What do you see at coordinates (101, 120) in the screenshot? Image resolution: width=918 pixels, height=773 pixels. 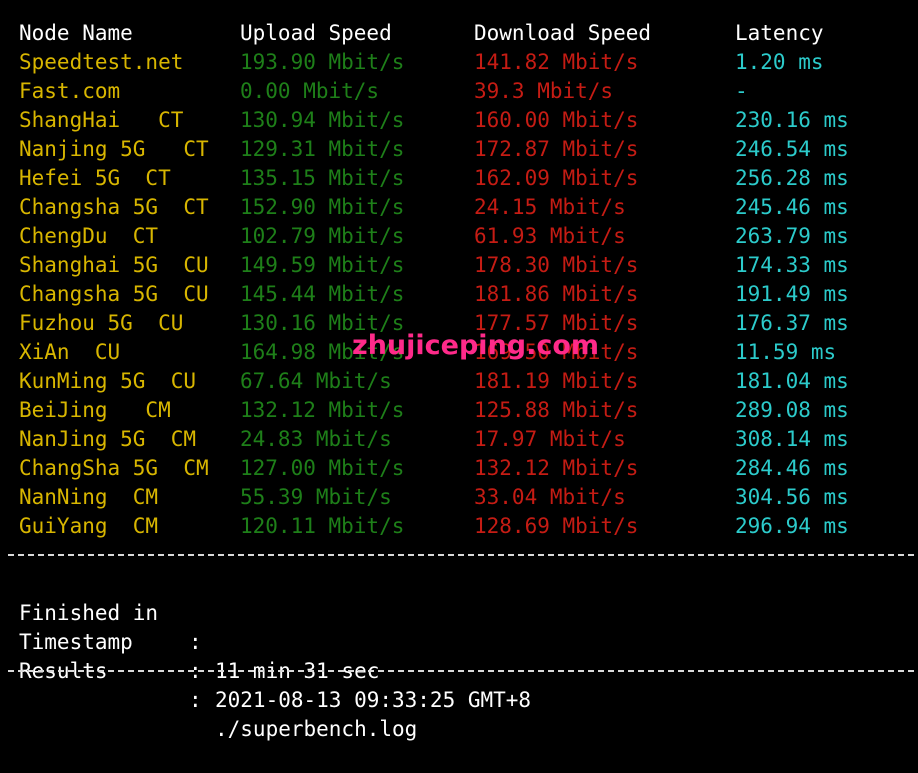 I see `node-name: ShangHai CT` at bounding box center [101, 120].